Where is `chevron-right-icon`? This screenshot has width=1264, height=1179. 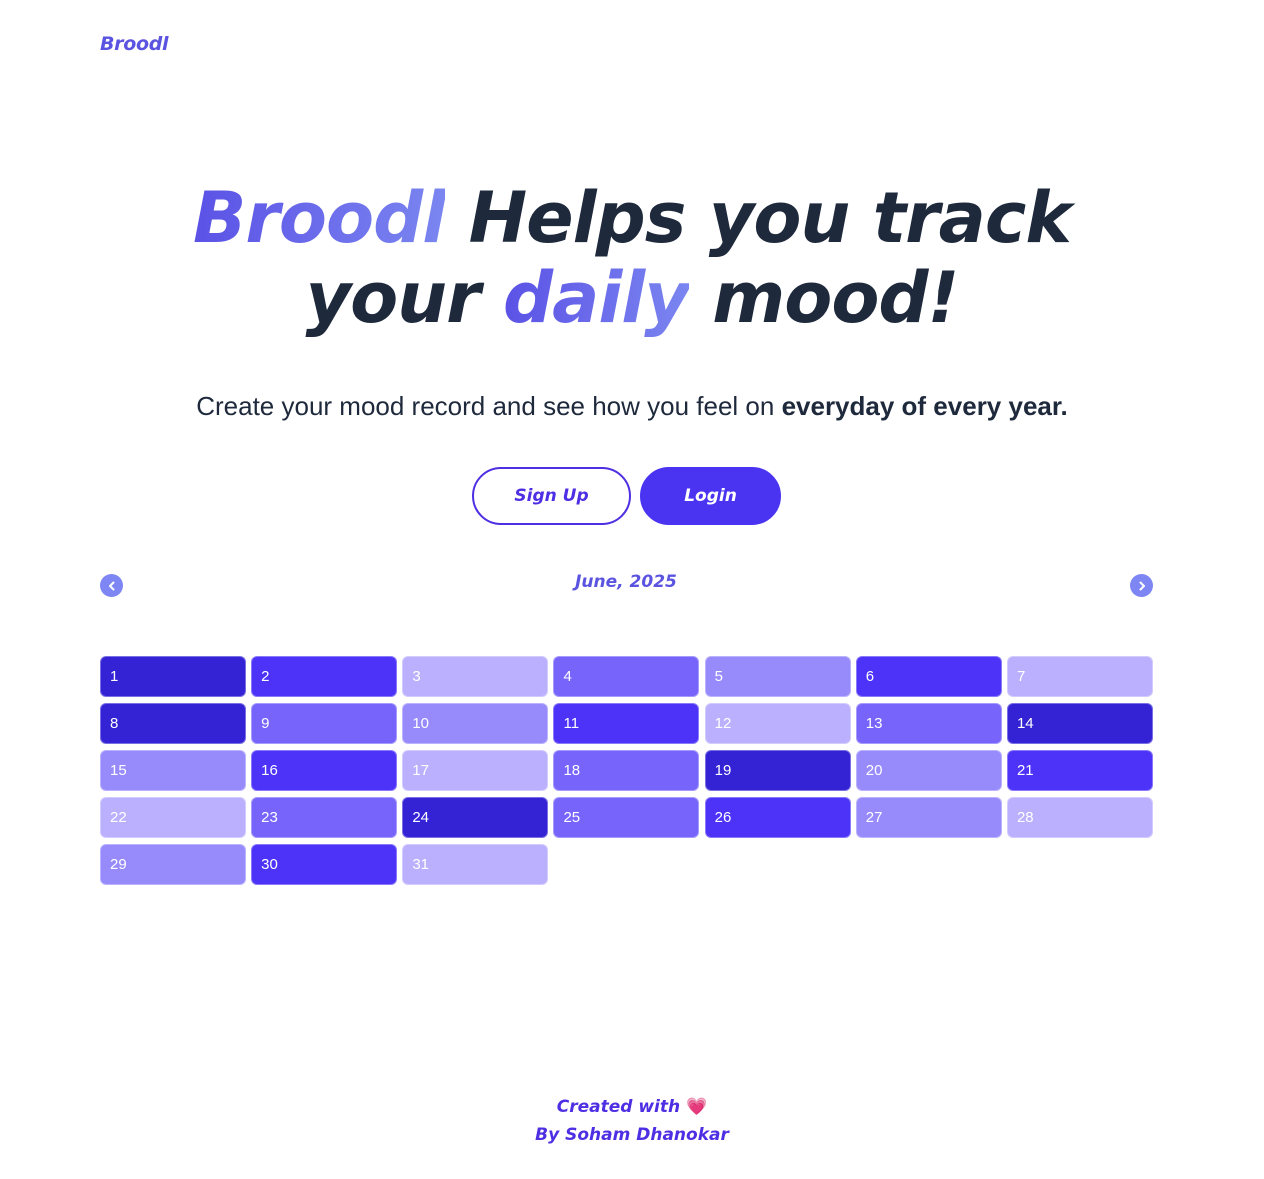 chevron-right-icon is located at coordinates (1142, 585).